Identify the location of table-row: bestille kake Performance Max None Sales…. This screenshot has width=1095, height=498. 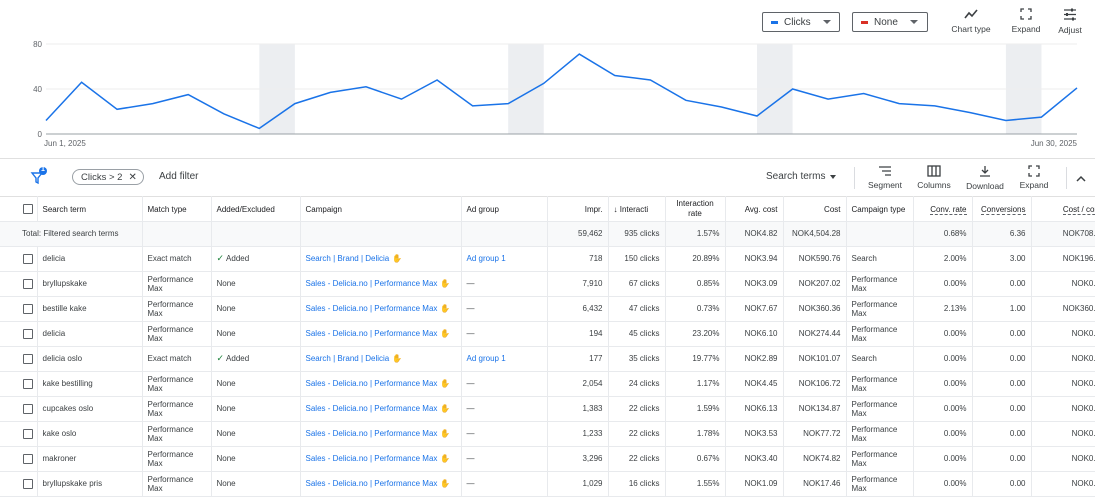
(547, 309).